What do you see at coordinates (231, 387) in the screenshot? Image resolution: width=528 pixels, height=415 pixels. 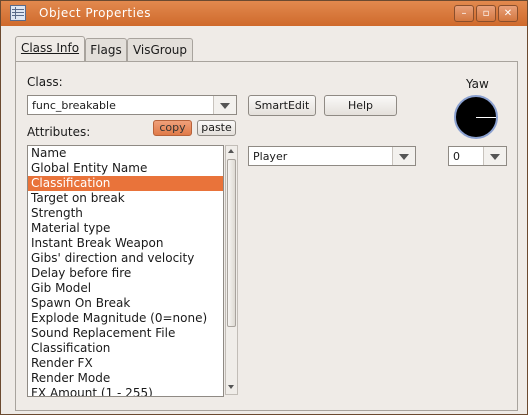 I see `scroll-down-icon` at bounding box center [231, 387].